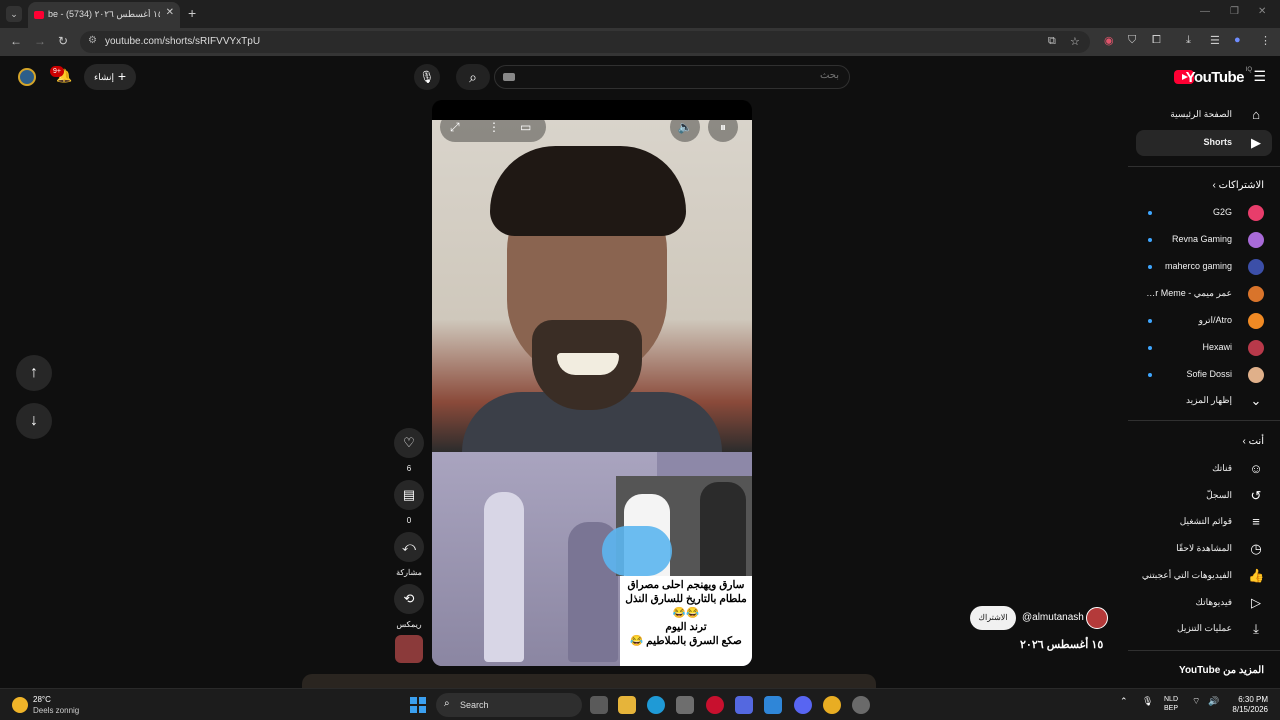 Image resolution: width=1280 pixels, height=720 pixels. Describe the element at coordinates (34, 373) in the screenshot. I see `previous-short-button: ↑` at that location.